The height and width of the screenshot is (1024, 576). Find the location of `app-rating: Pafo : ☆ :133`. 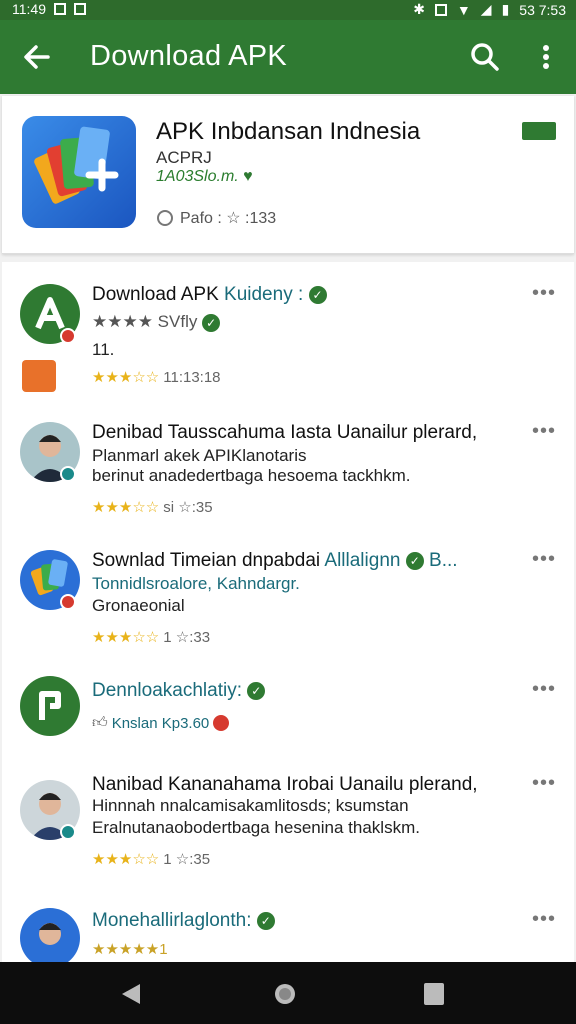

app-rating: Pafo : ☆ :133 is located at coordinates (216, 218).